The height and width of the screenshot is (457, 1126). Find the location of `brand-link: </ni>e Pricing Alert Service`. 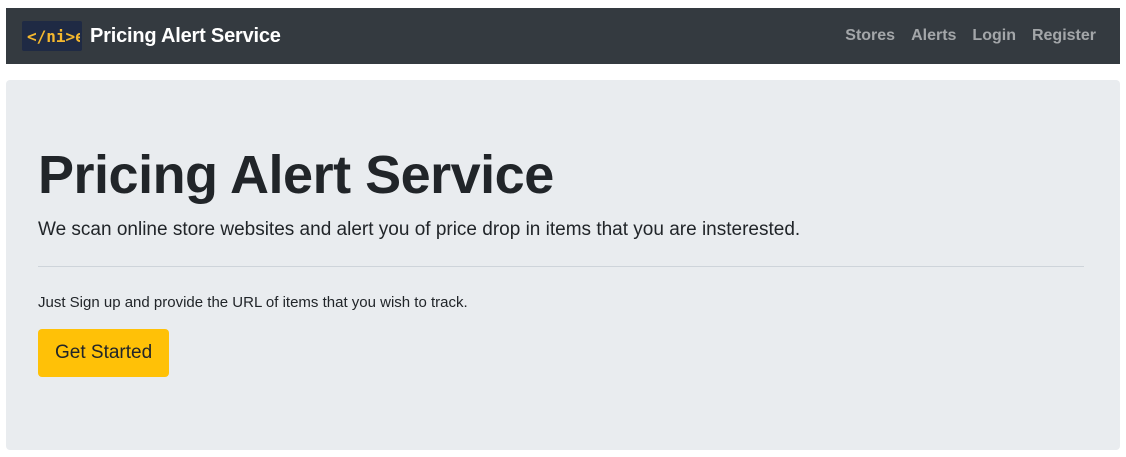

brand-link: </ni>e Pricing Alert Service is located at coordinates (151, 36).